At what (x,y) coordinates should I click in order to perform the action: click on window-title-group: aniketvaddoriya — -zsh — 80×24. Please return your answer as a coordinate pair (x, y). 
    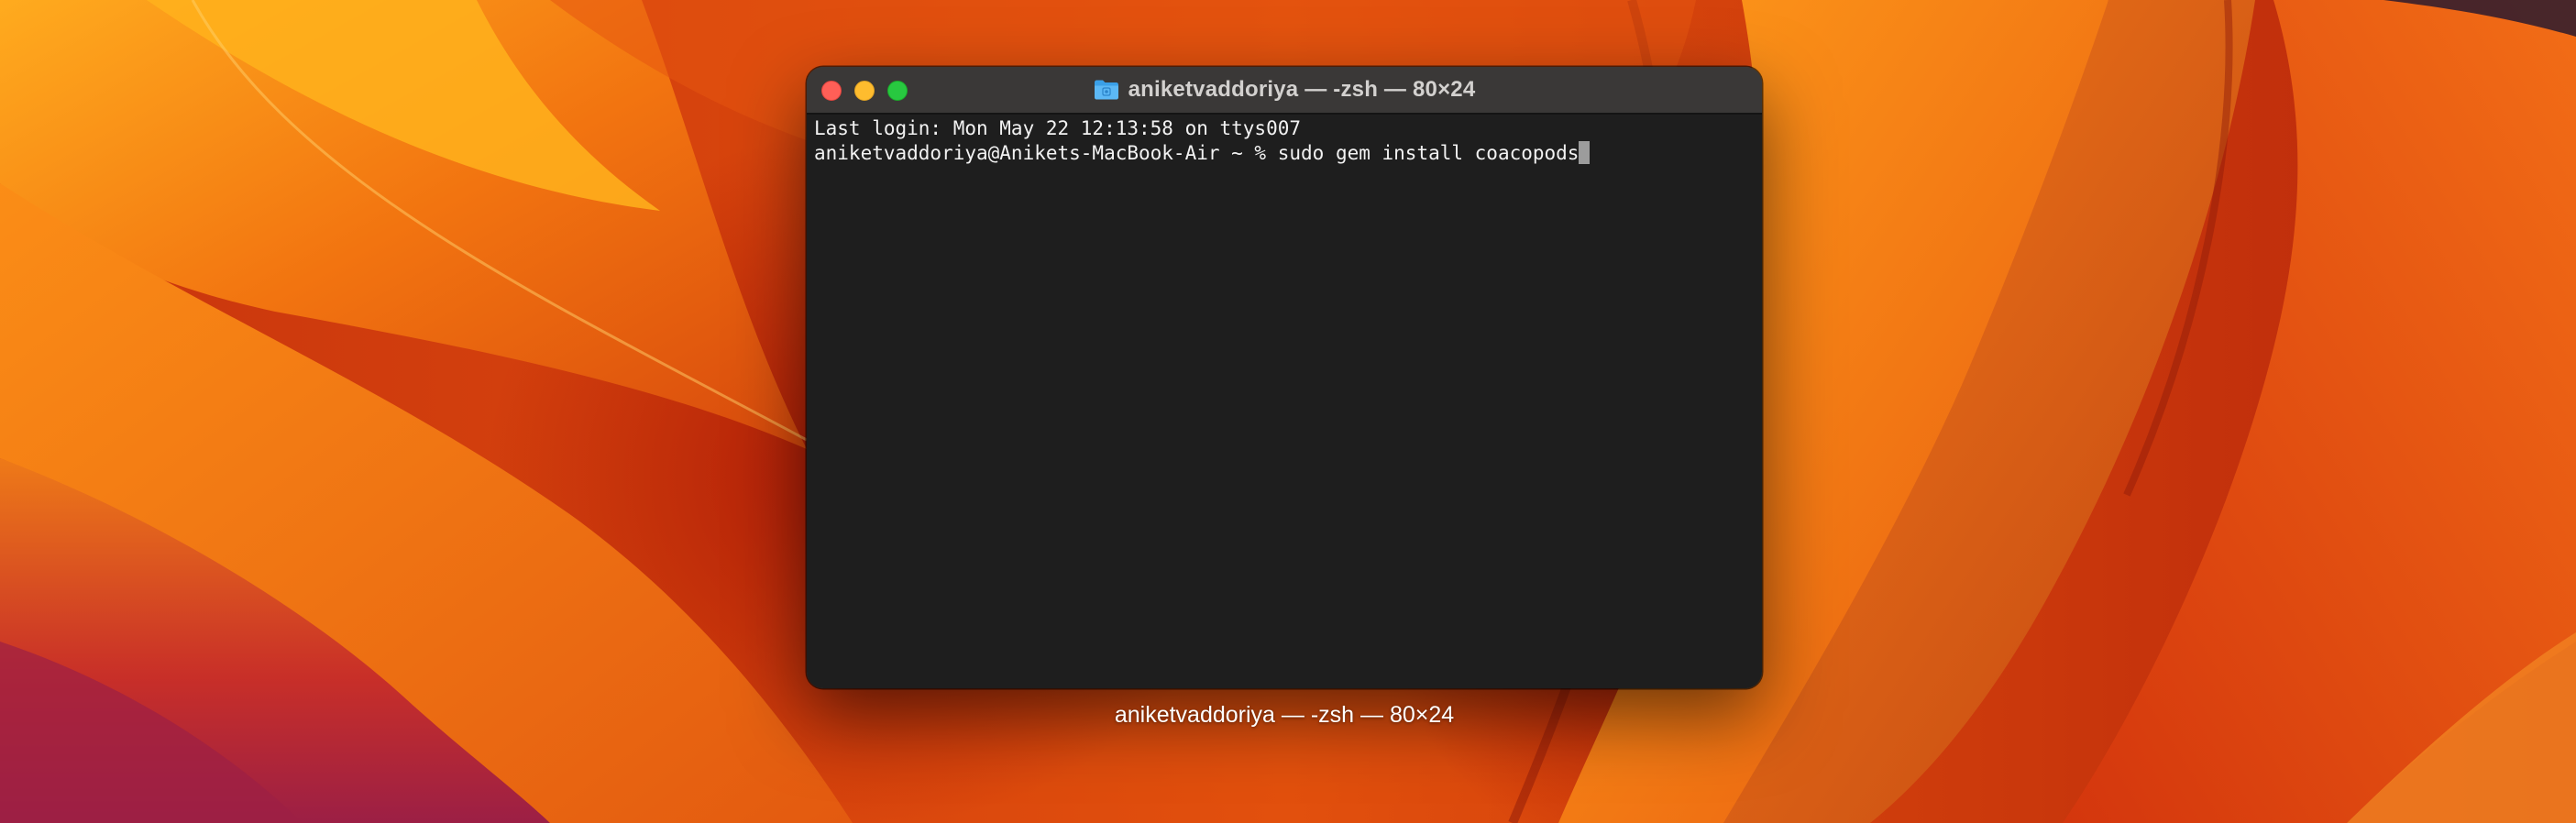
    Looking at the image, I should click on (1284, 90).